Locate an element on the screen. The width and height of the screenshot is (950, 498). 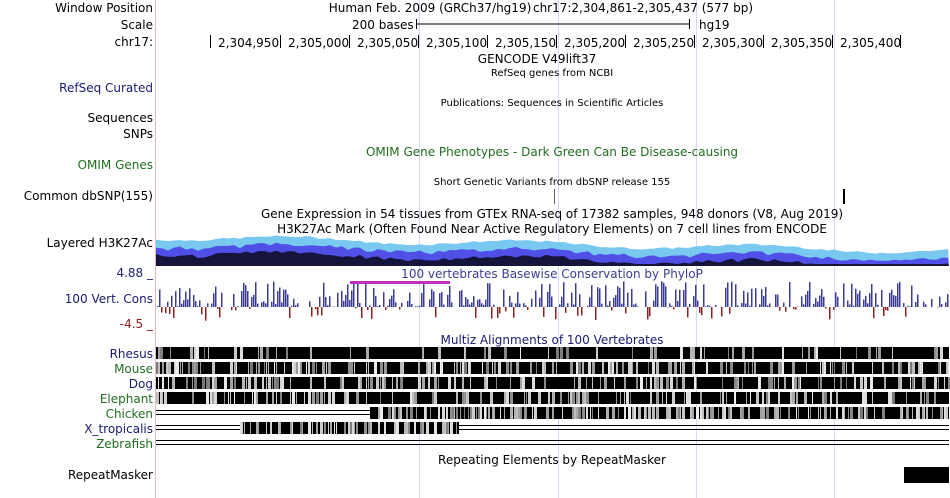
repeat-element is located at coordinates (926, 475).